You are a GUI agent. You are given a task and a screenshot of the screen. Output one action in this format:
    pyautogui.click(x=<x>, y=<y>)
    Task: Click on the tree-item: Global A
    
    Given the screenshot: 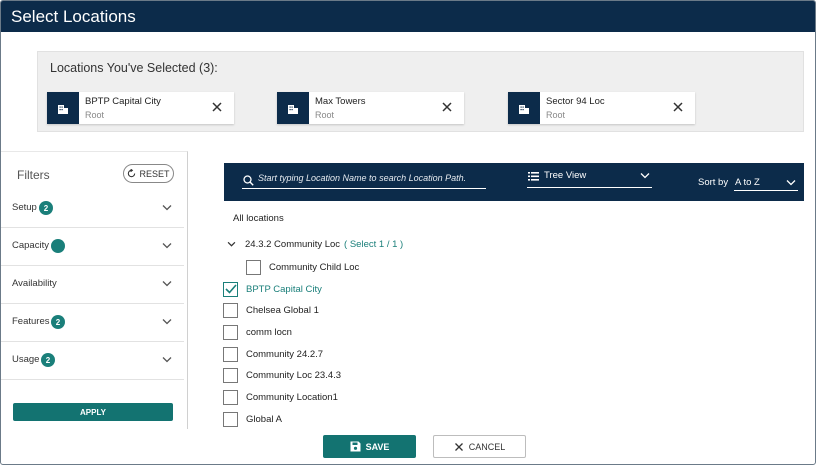 What is the action you would take?
    pyautogui.click(x=252, y=419)
    